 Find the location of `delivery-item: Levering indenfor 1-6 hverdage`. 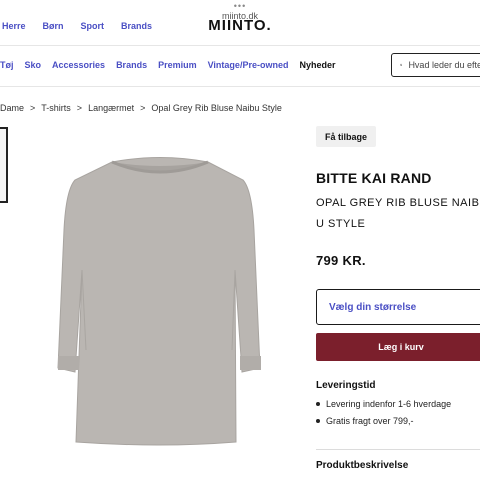

delivery-item: Levering indenfor 1-6 hverdage is located at coordinates (383, 404).